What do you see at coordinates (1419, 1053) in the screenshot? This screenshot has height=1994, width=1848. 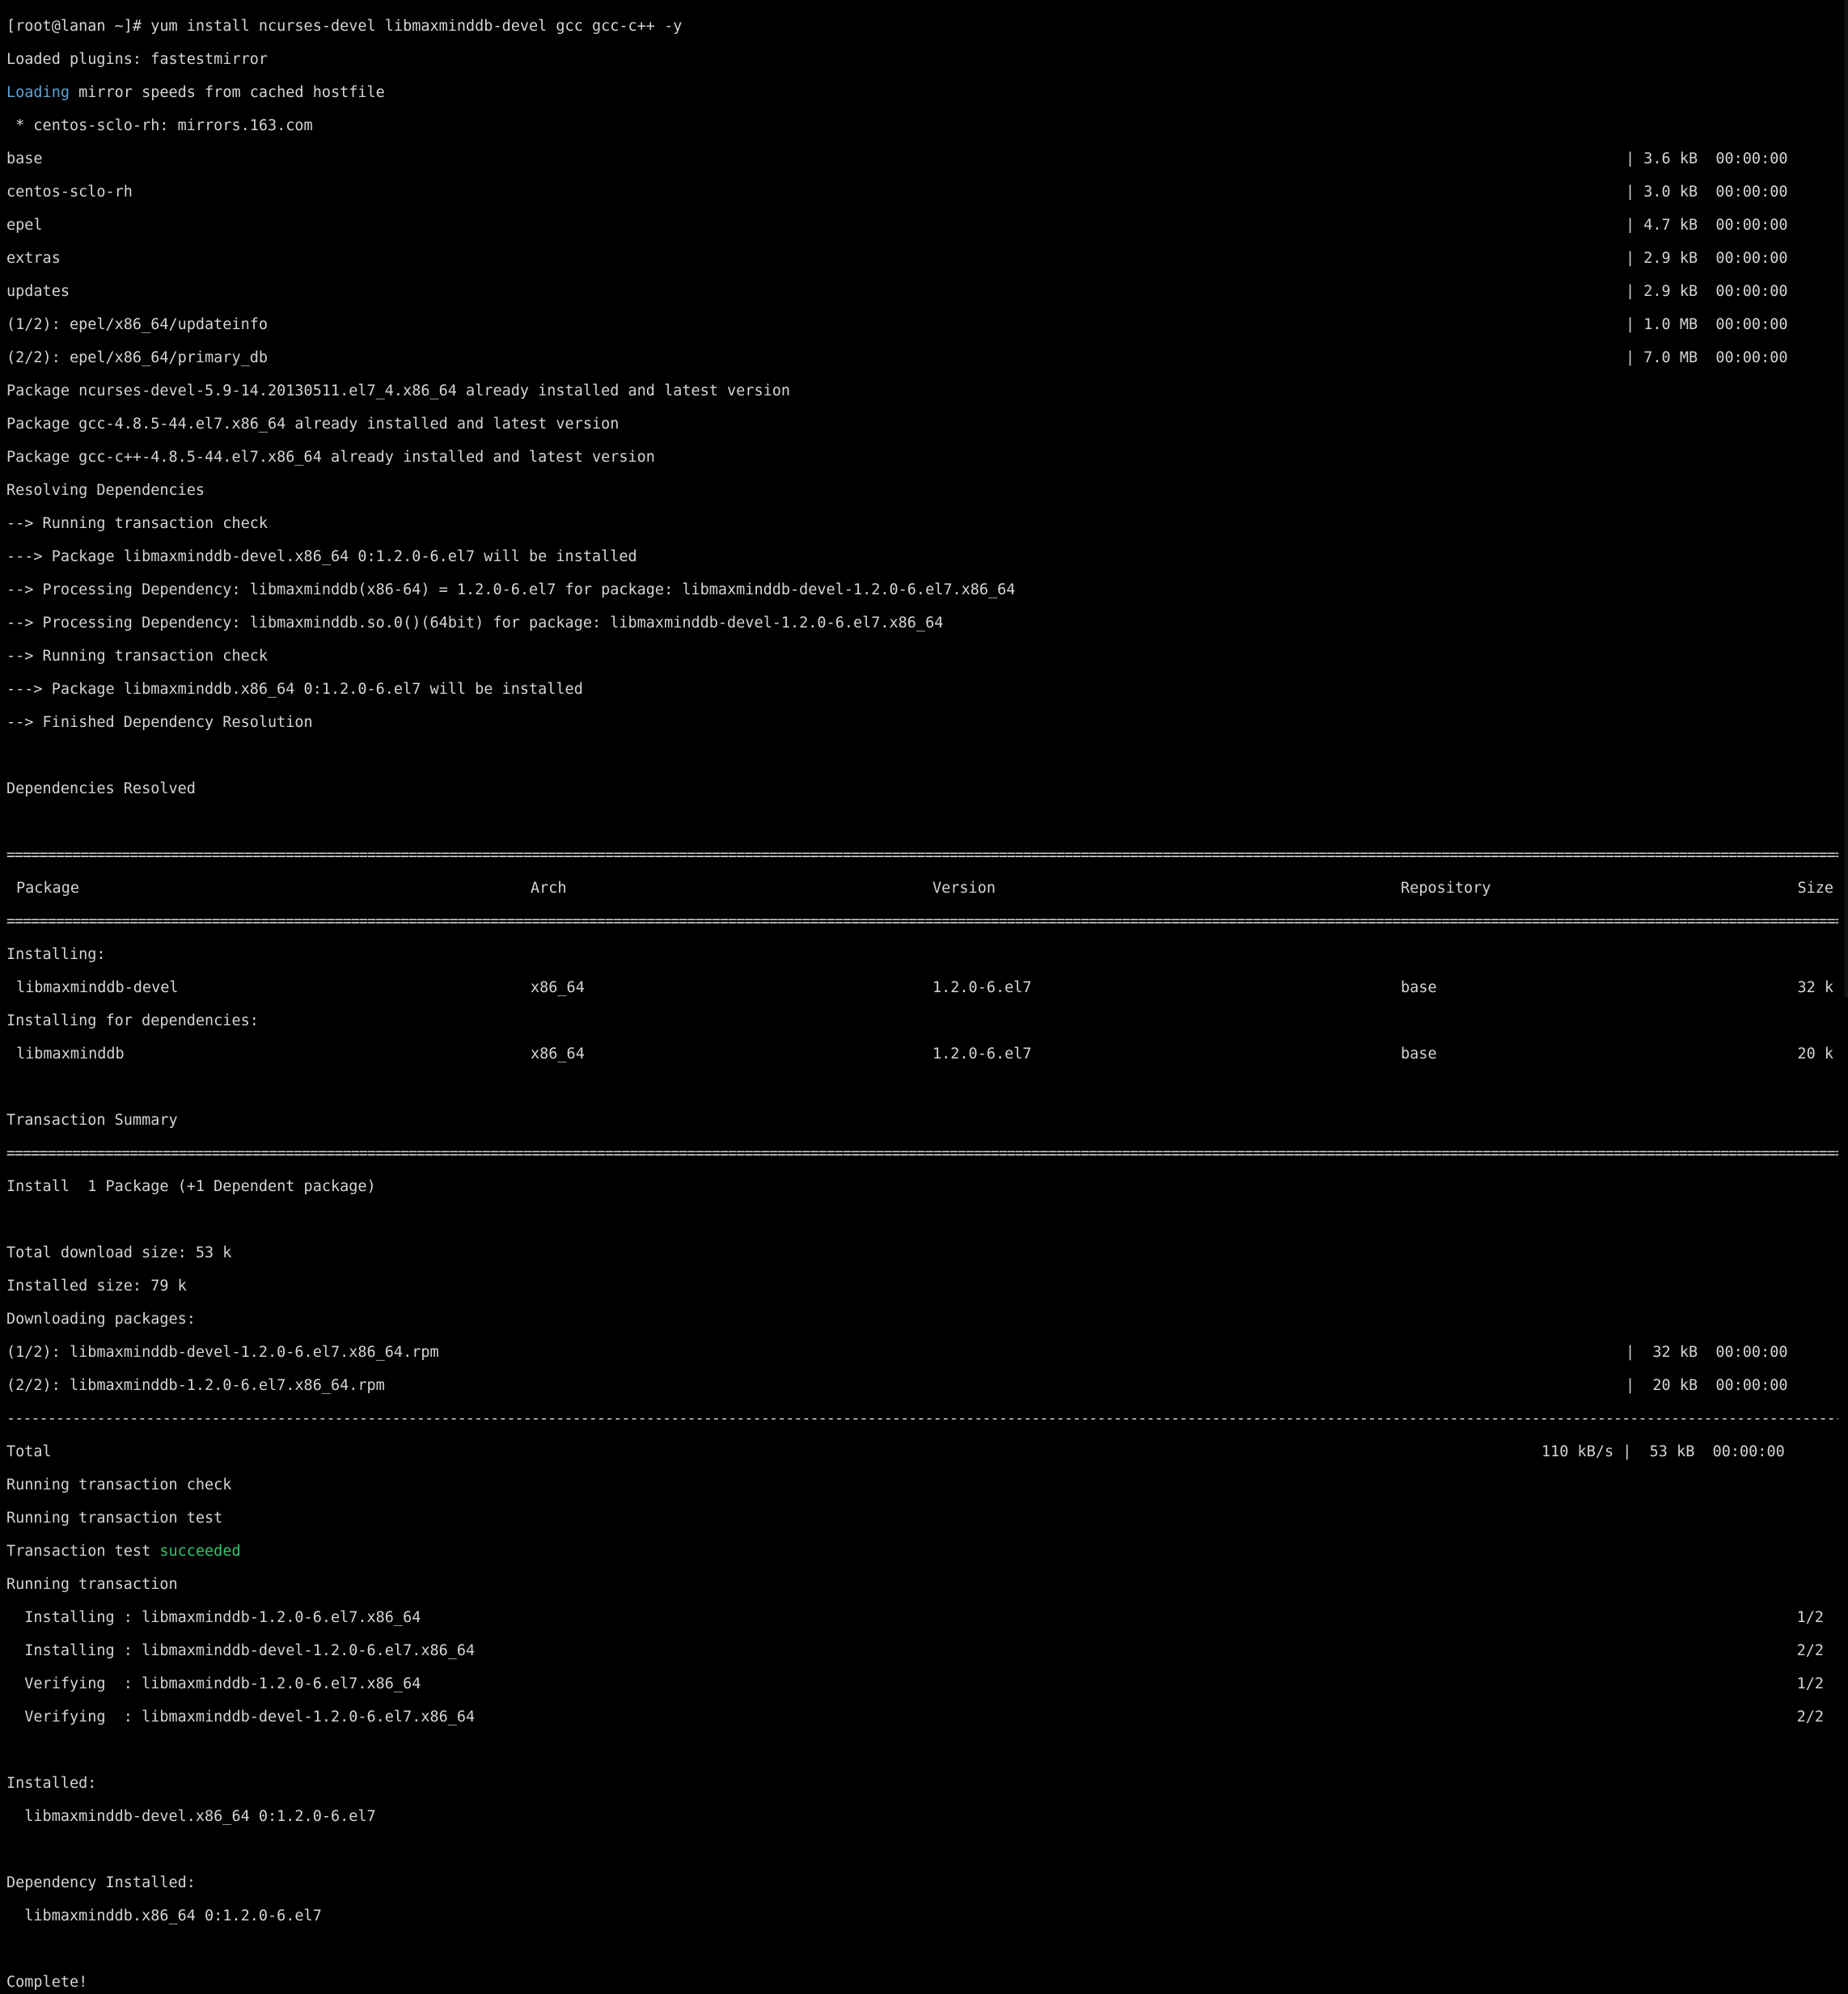 I see `row-repository: base` at bounding box center [1419, 1053].